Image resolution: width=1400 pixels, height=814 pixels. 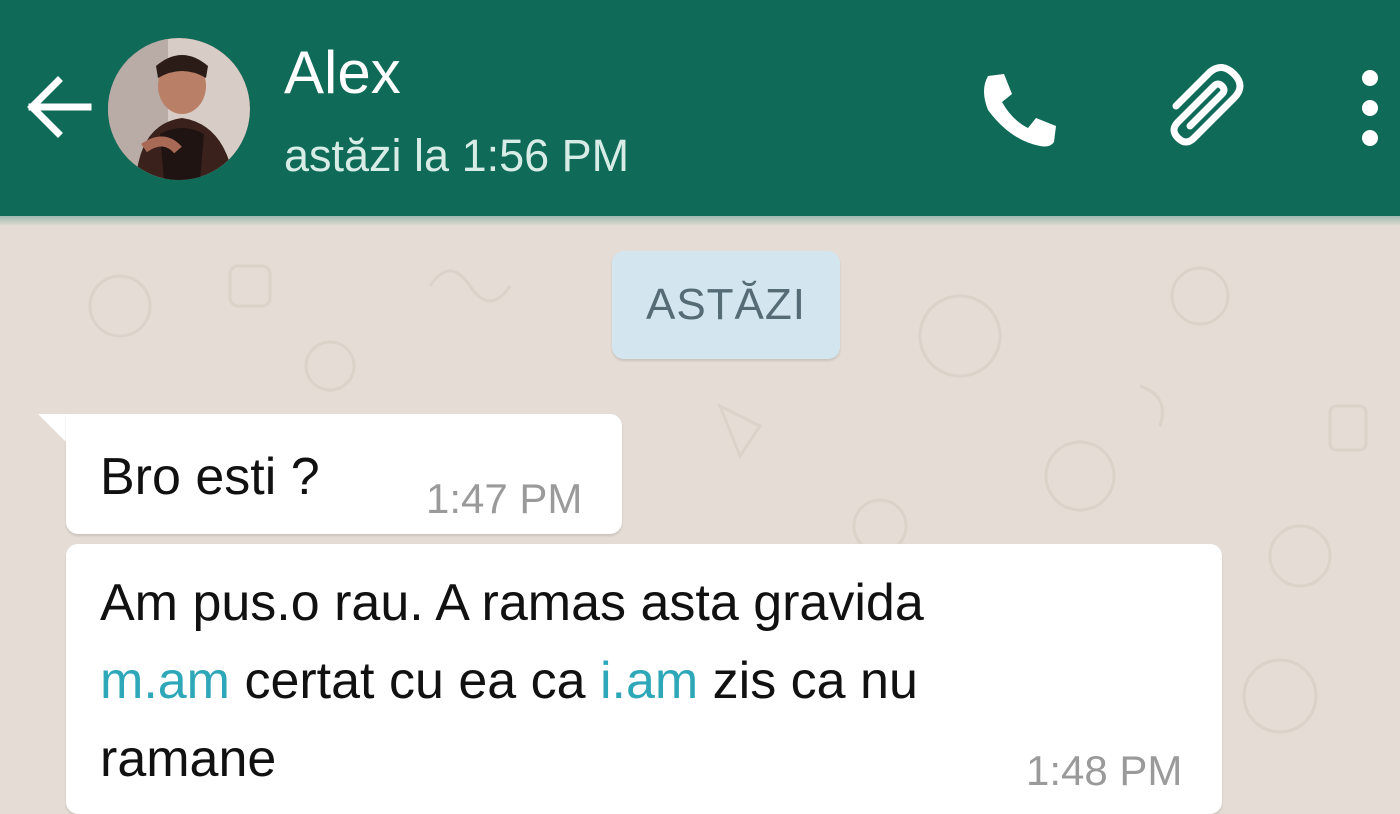 What do you see at coordinates (1370, 108) in the screenshot?
I see `more-vert-icon` at bounding box center [1370, 108].